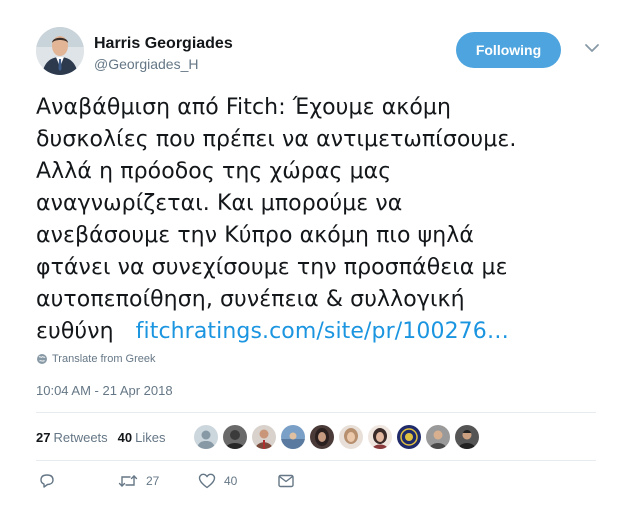 Image resolution: width=631 pixels, height=522 pixels. I want to click on tweet-actions: 27 40, so click(316, 484).